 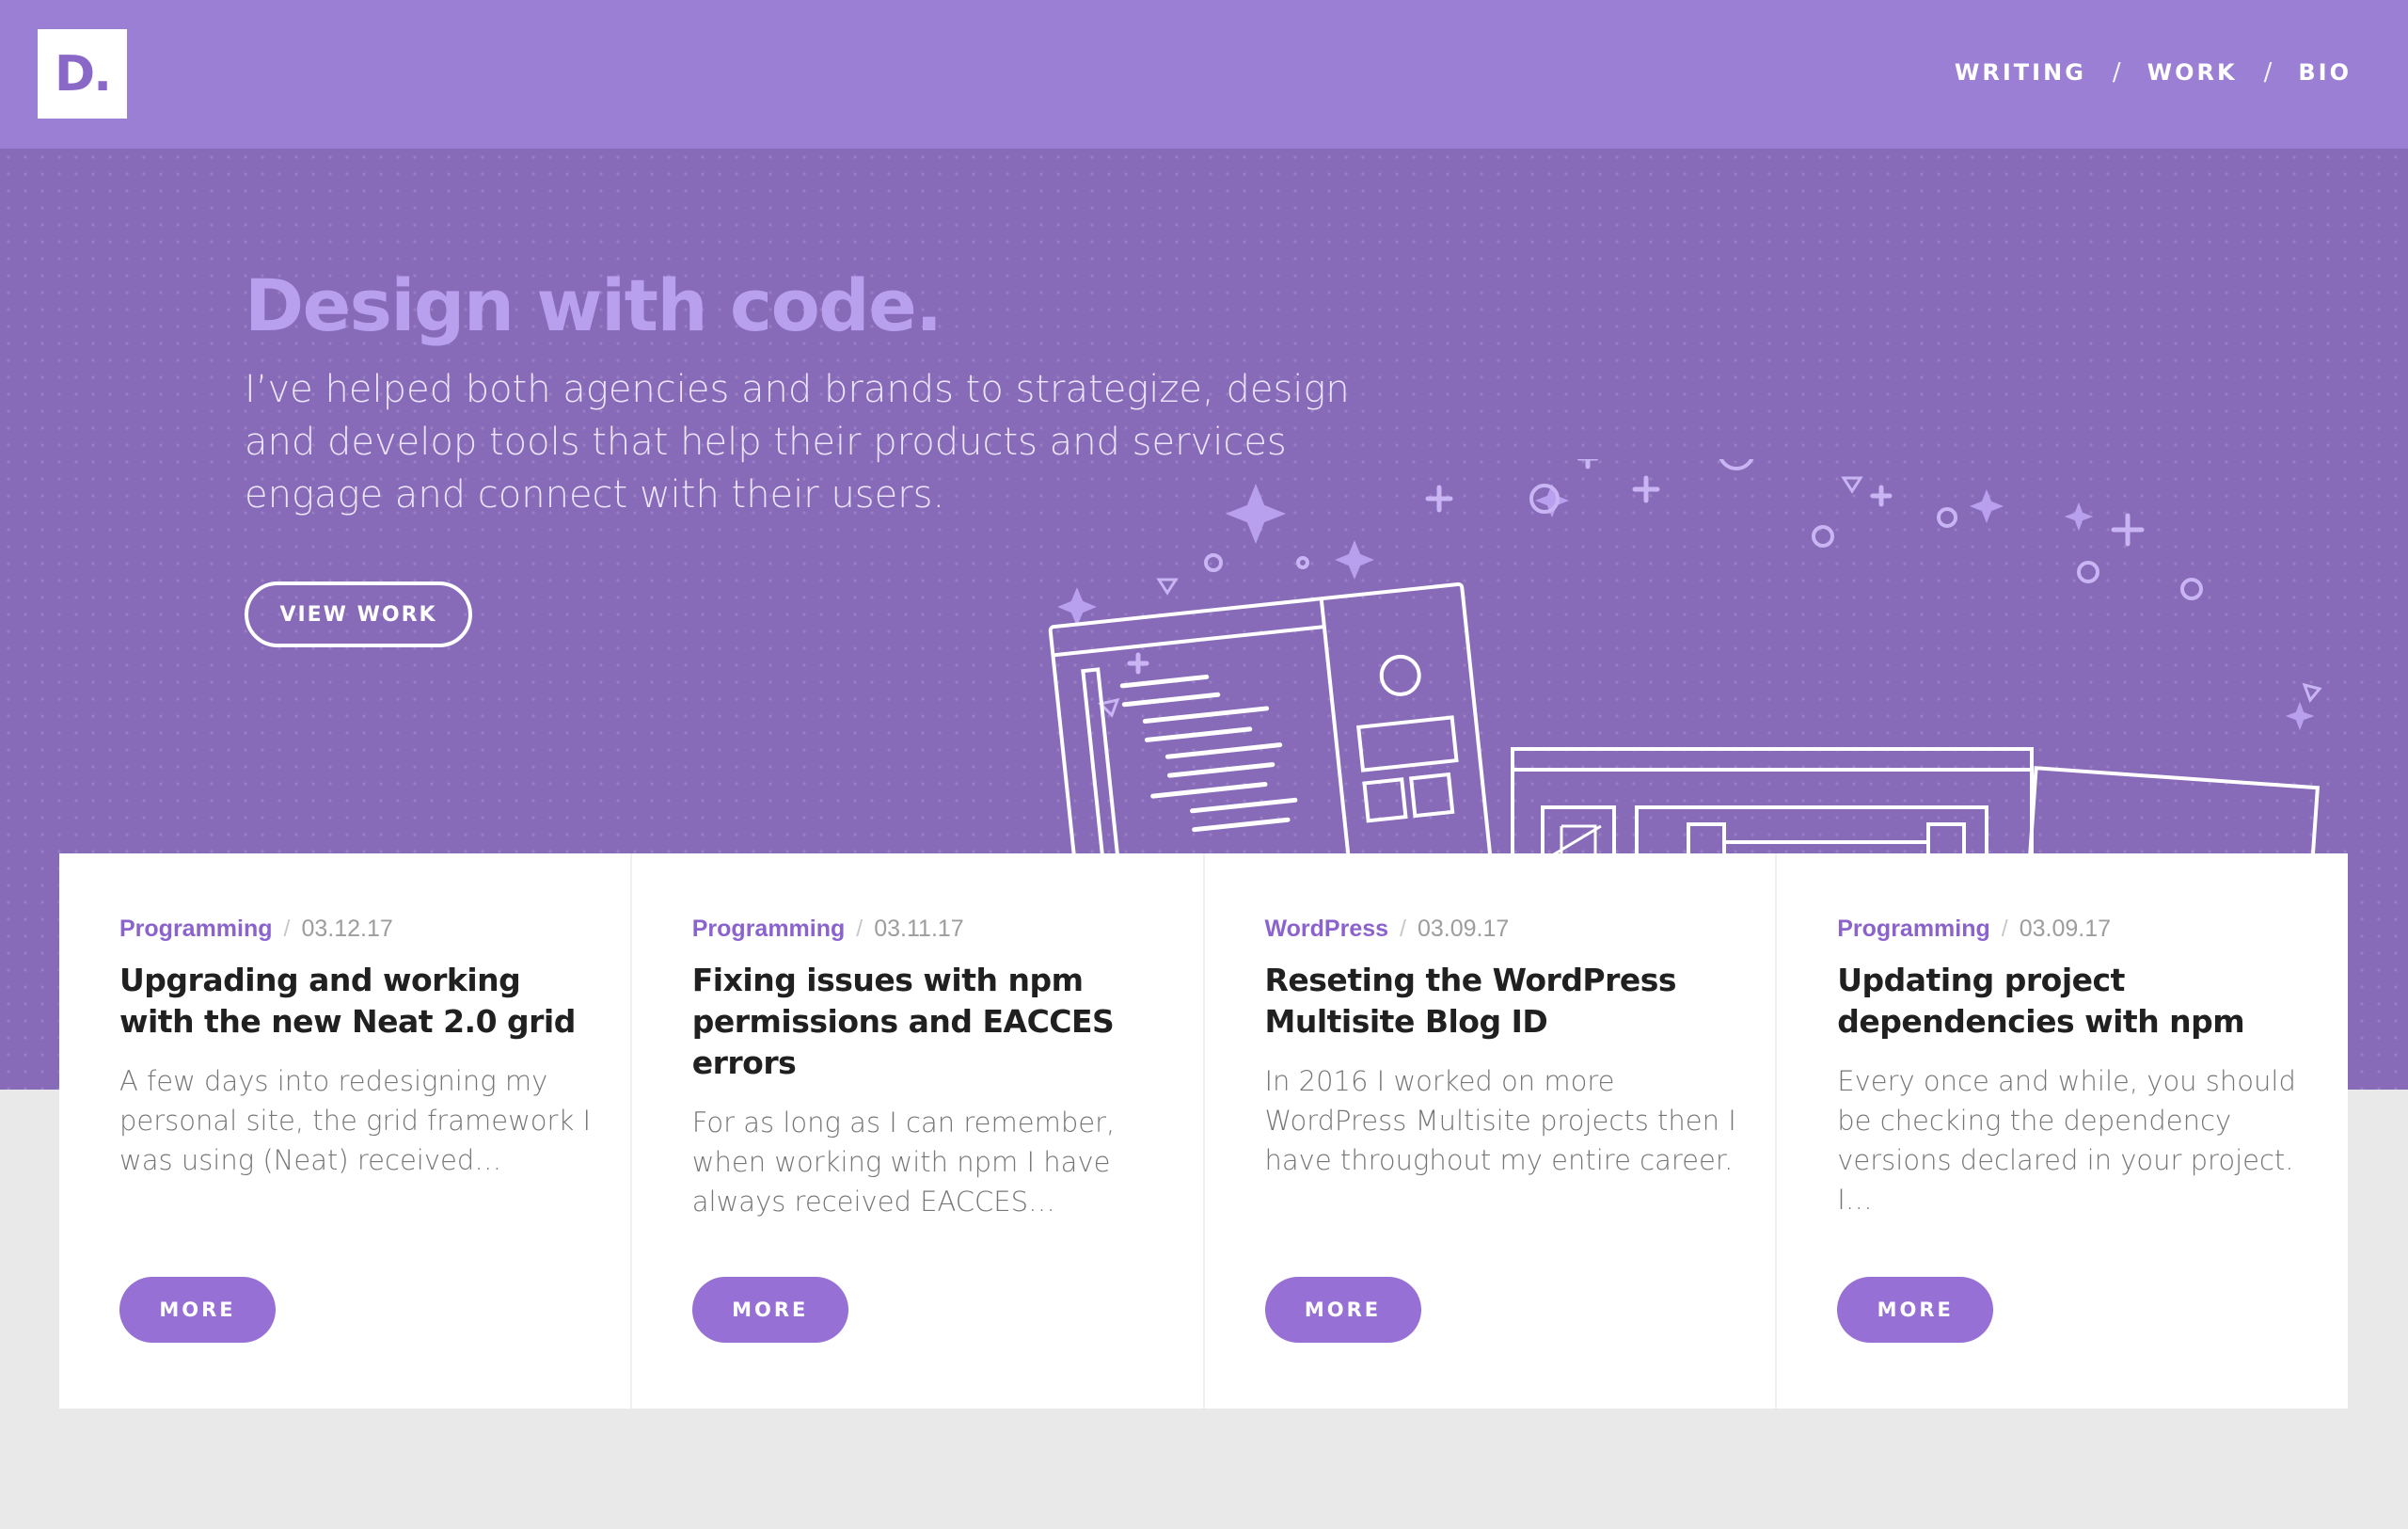 What do you see at coordinates (2077, 1001) in the screenshot?
I see `post-title: Updating project dependencies with npm` at bounding box center [2077, 1001].